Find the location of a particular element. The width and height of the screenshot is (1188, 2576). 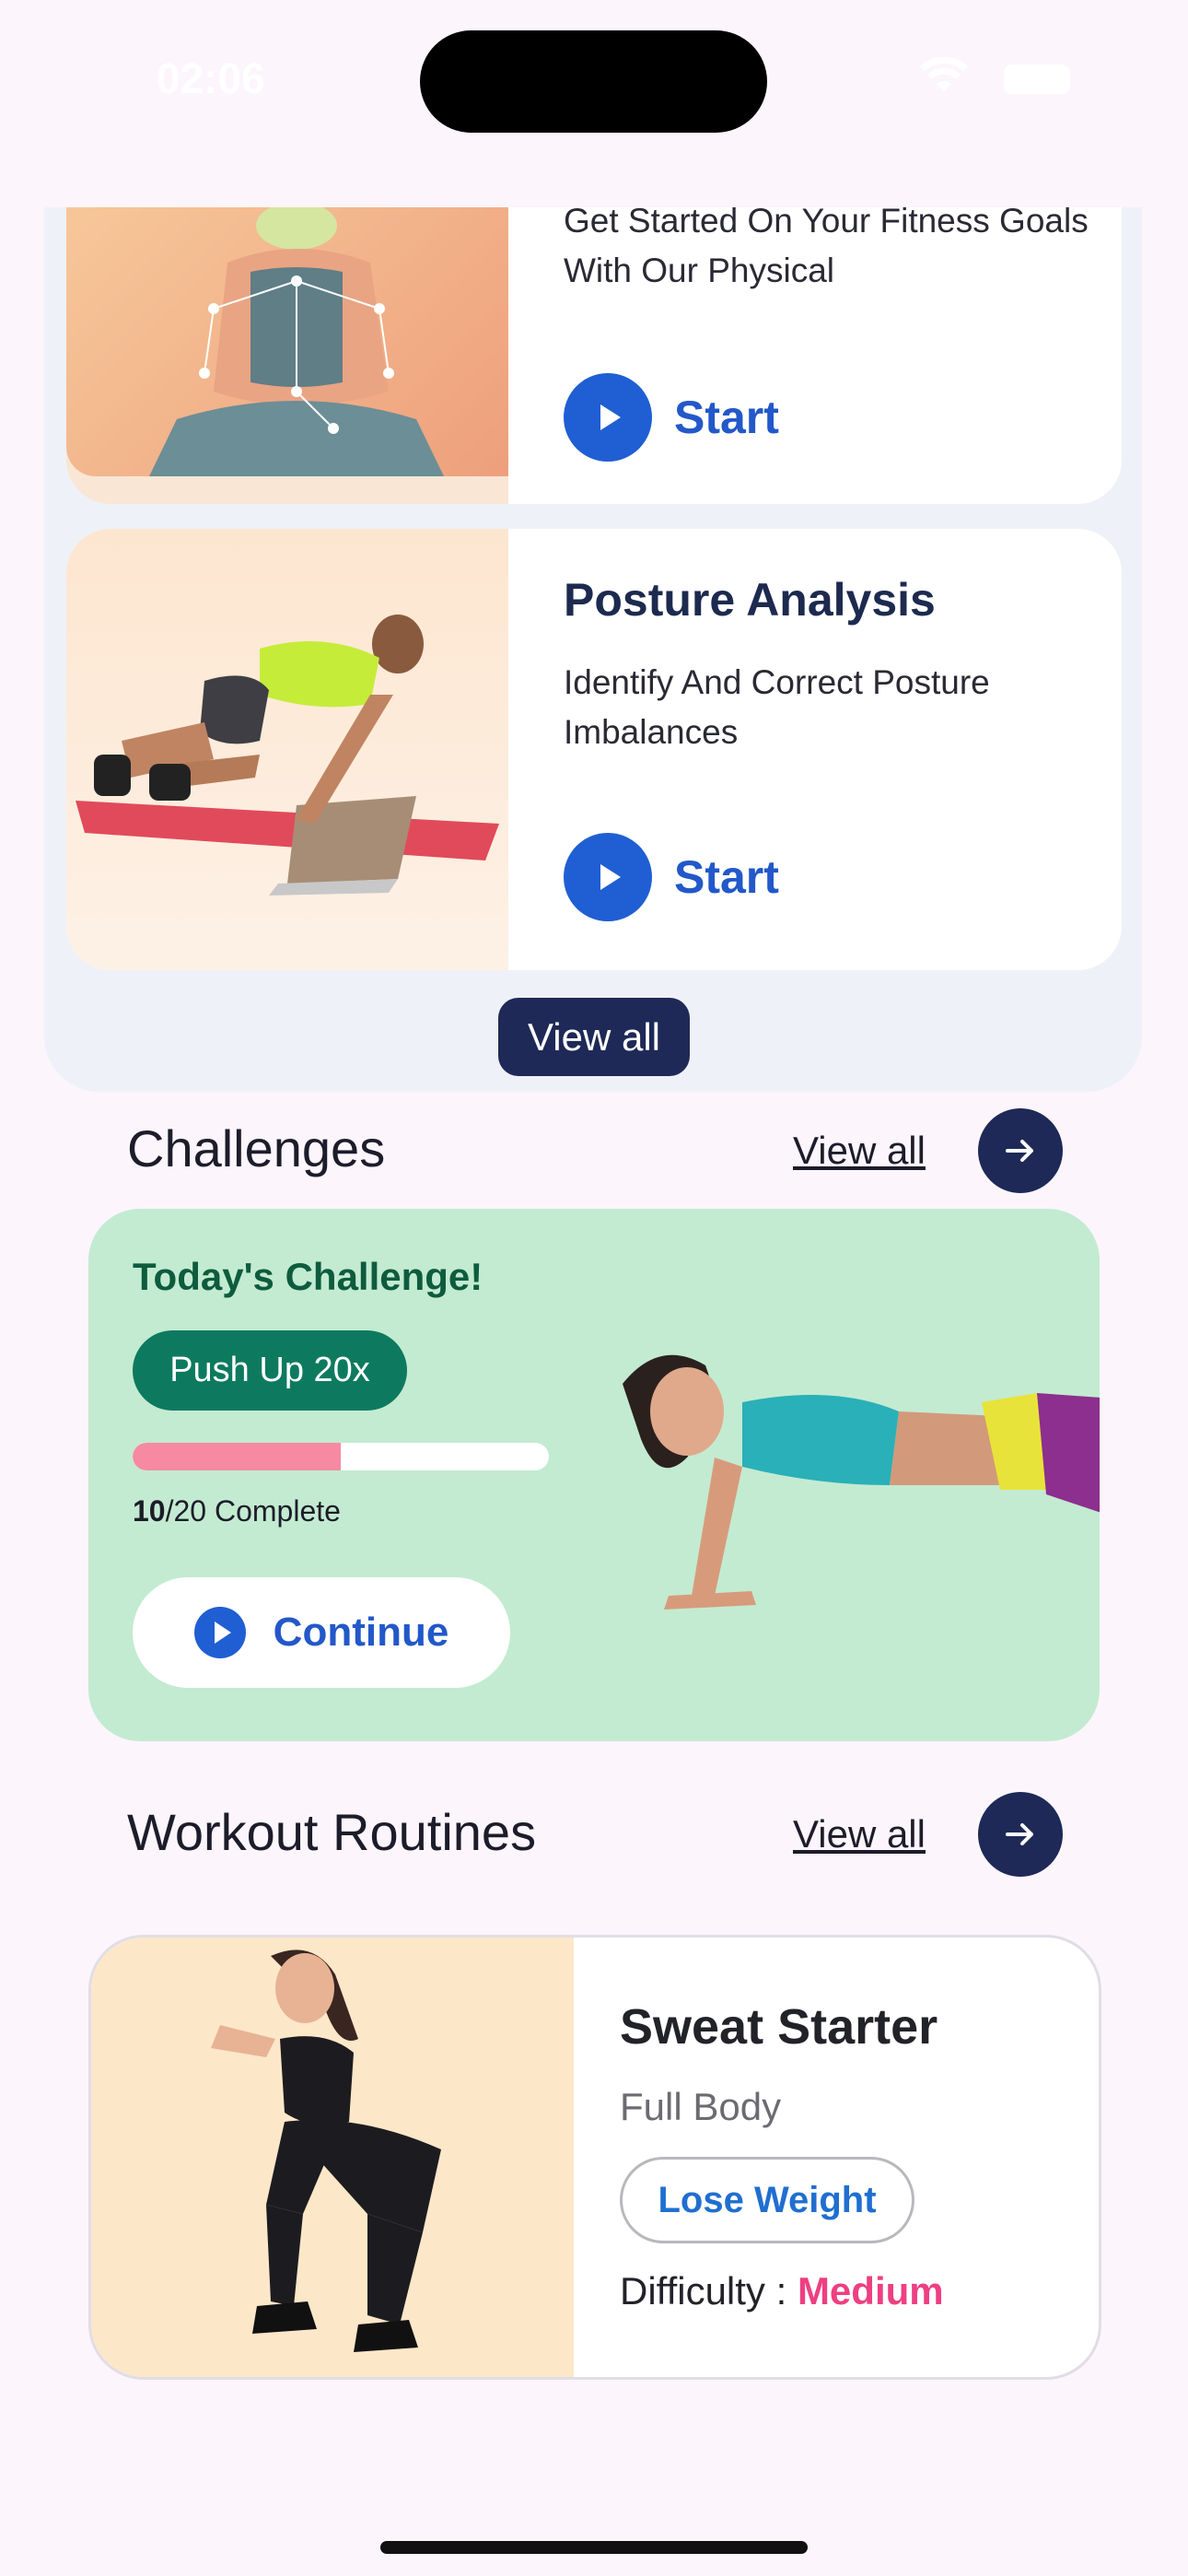

wifi-icon is located at coordinates (944, 74).